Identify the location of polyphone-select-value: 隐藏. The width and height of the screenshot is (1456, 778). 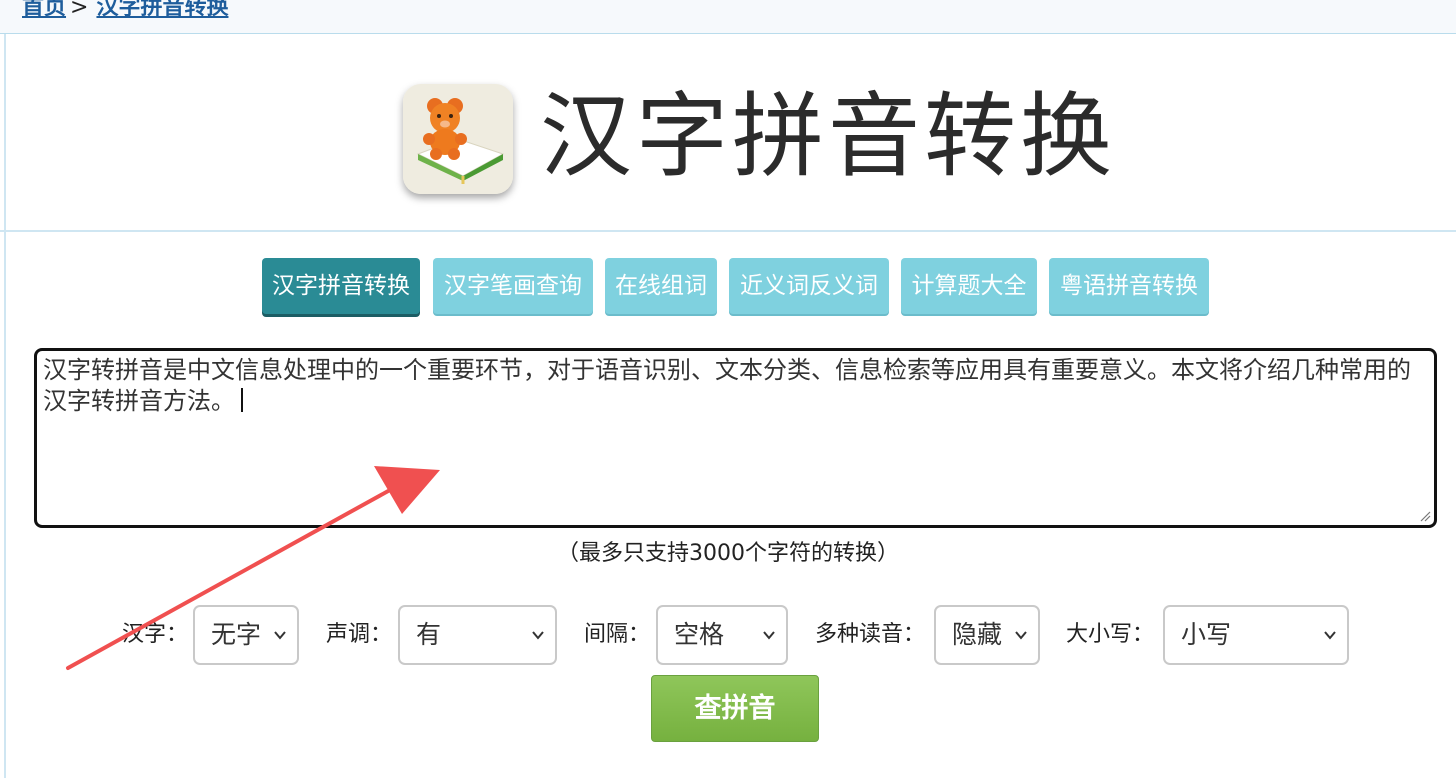
(977, 634).